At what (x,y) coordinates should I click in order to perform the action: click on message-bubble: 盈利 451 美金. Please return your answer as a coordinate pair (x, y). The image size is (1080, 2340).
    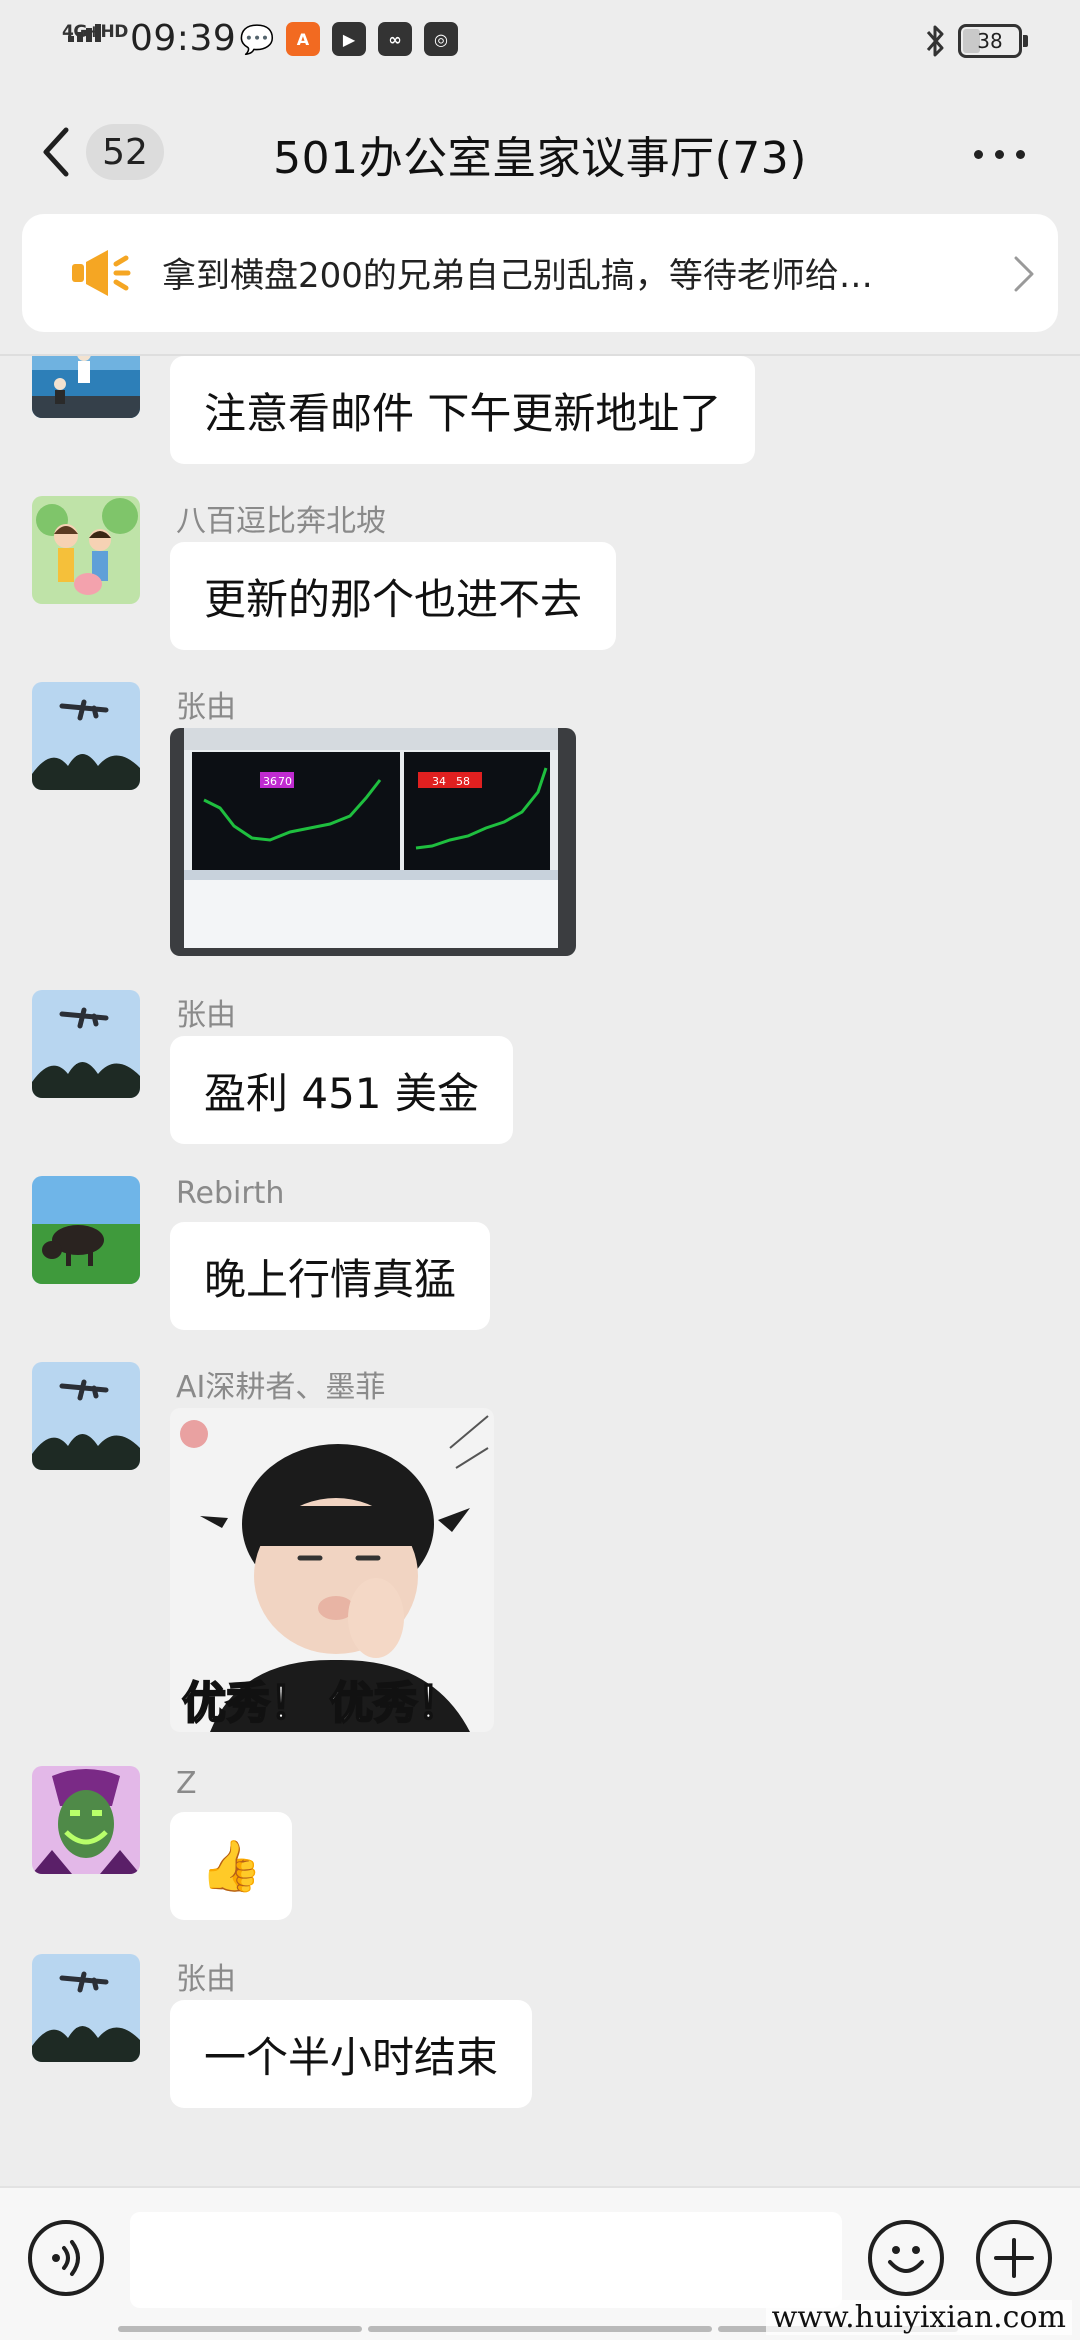
    Looking at the image, I should click on (341, 1090).